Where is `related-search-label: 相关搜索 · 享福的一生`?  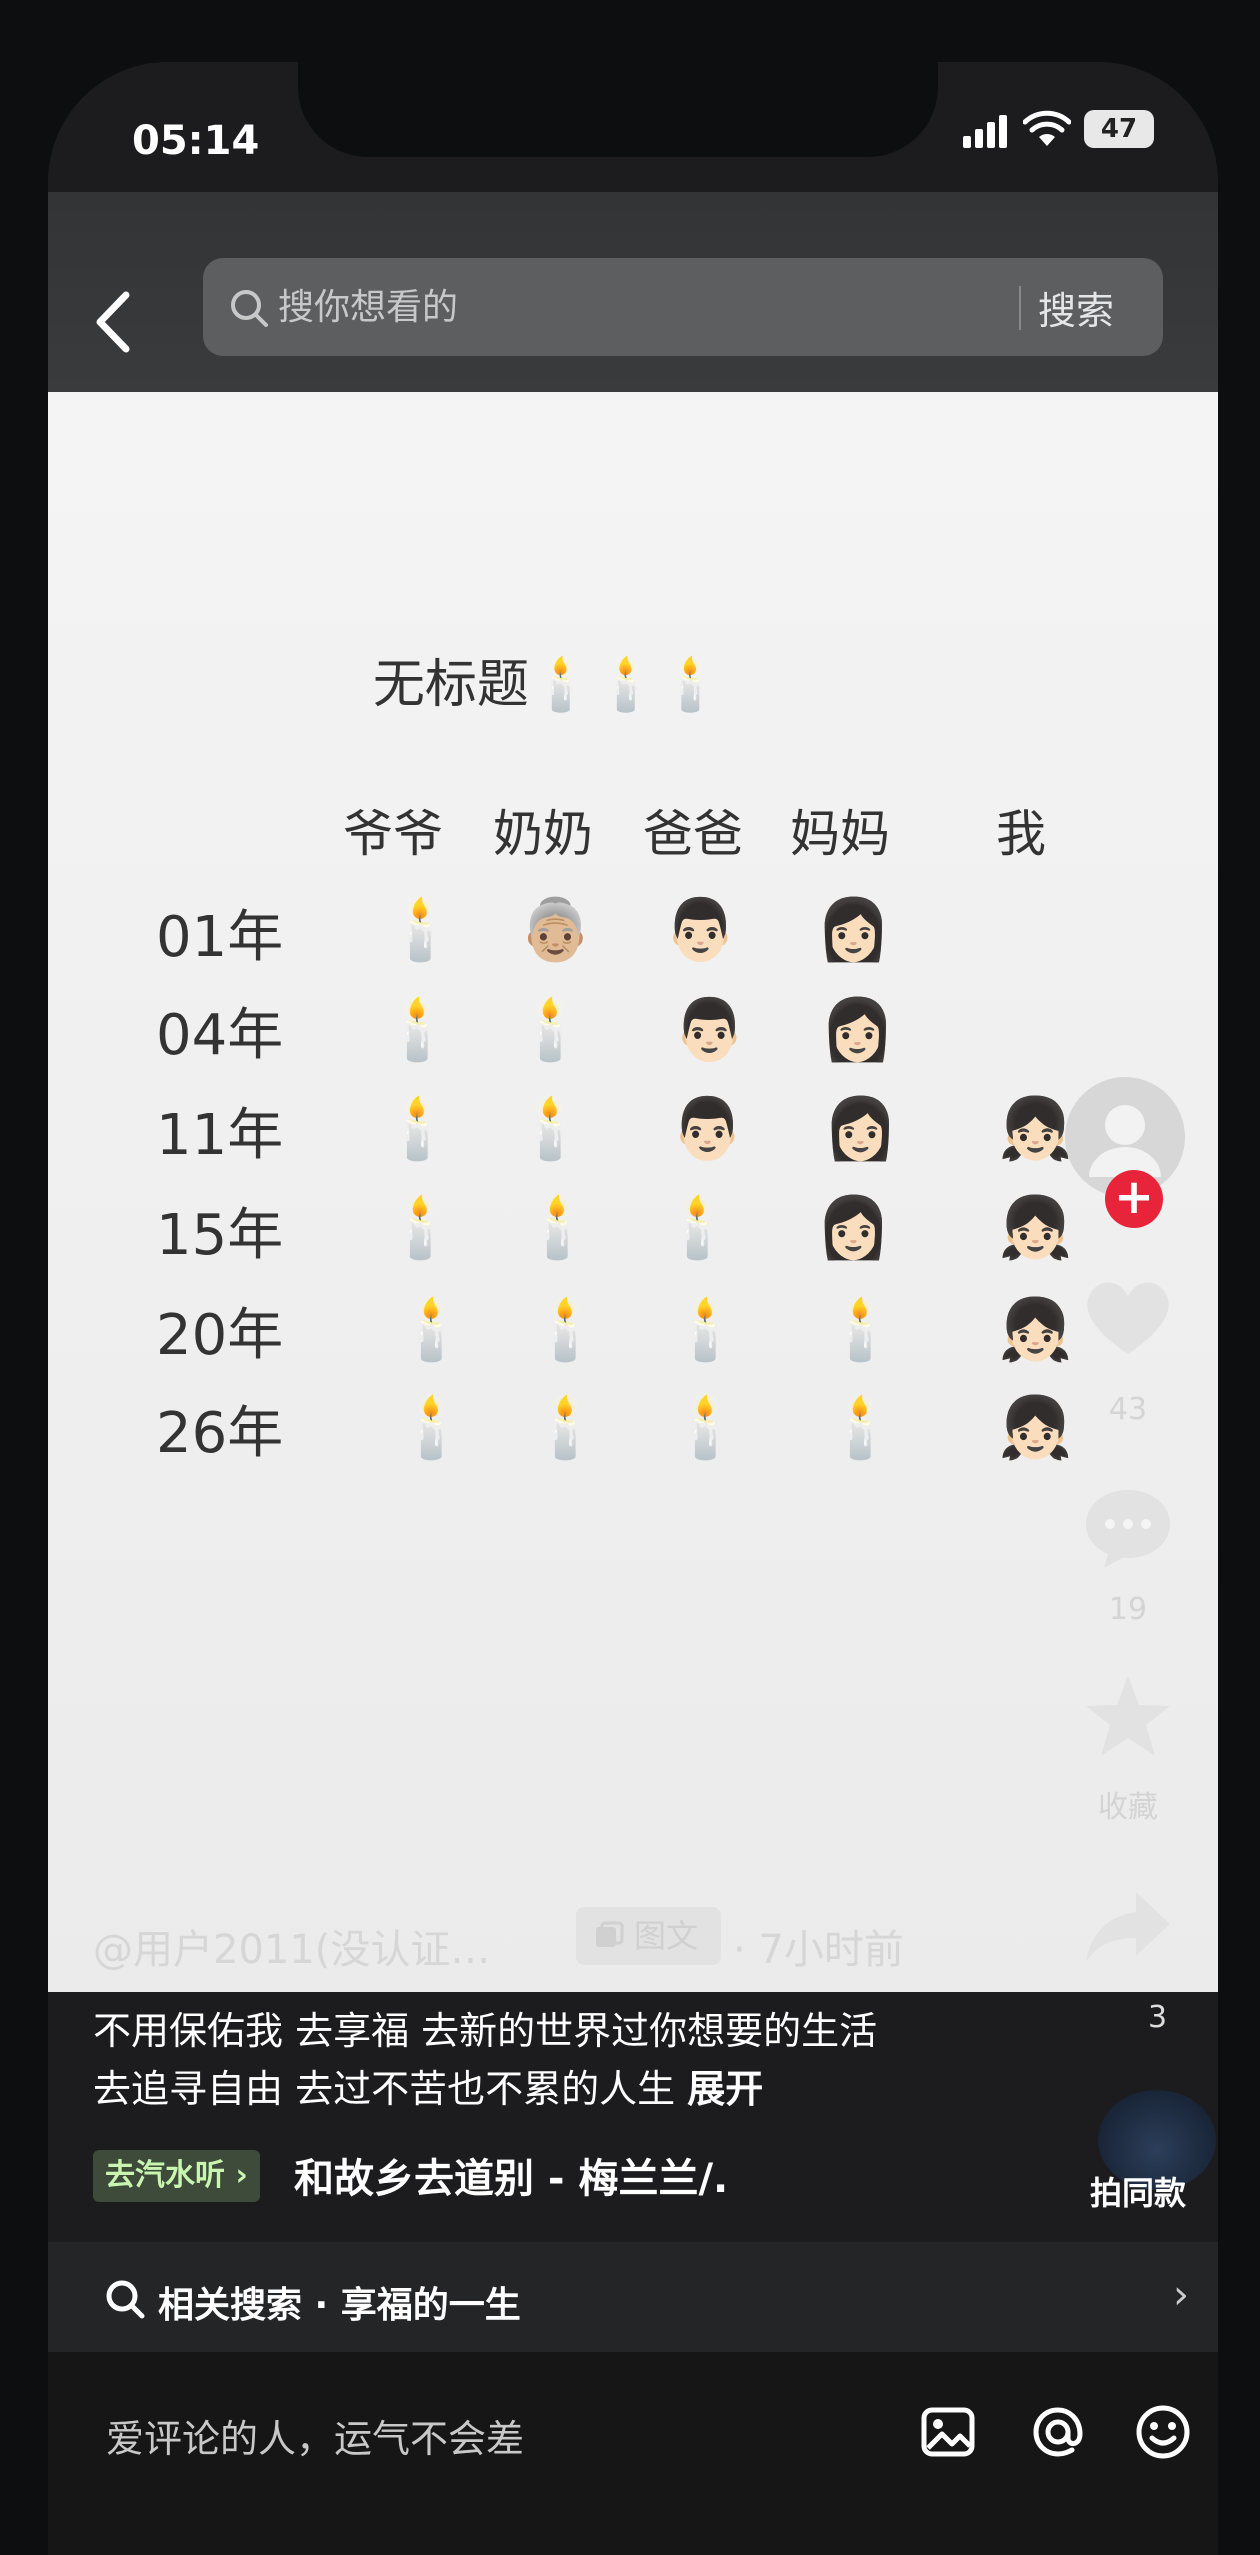 related-search-label: 相关搜索 · 享福的一生 is located at coordinates (339, 2305).